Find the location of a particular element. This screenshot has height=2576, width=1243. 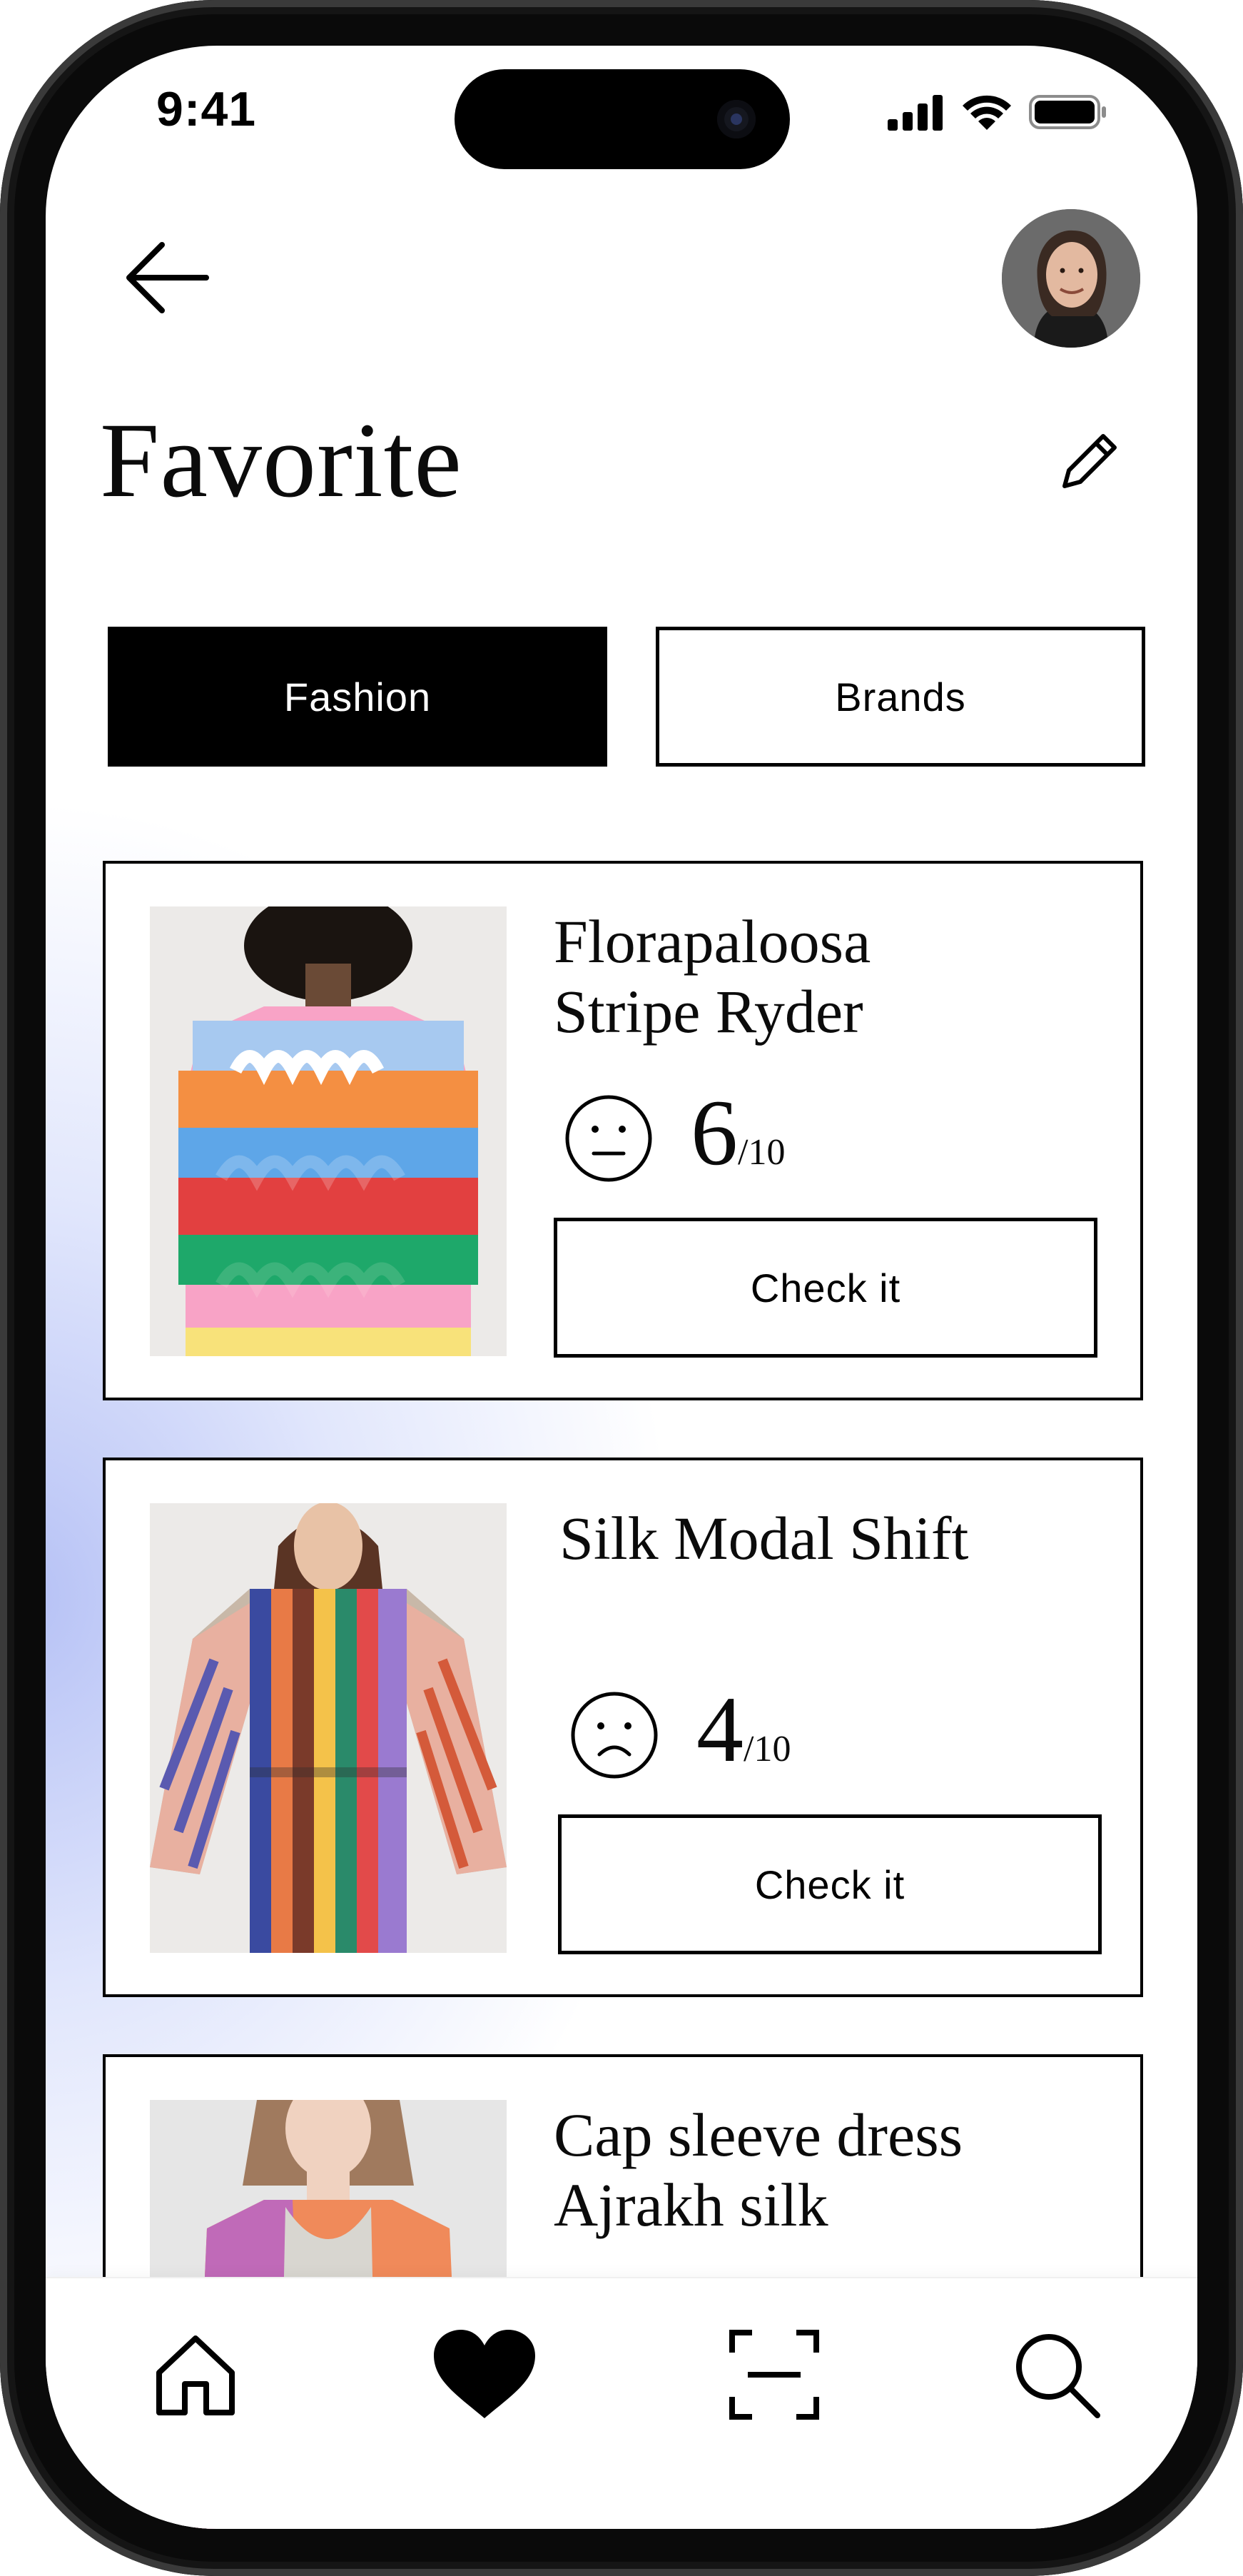

dynamic-island is located at coordinates (622, 119).